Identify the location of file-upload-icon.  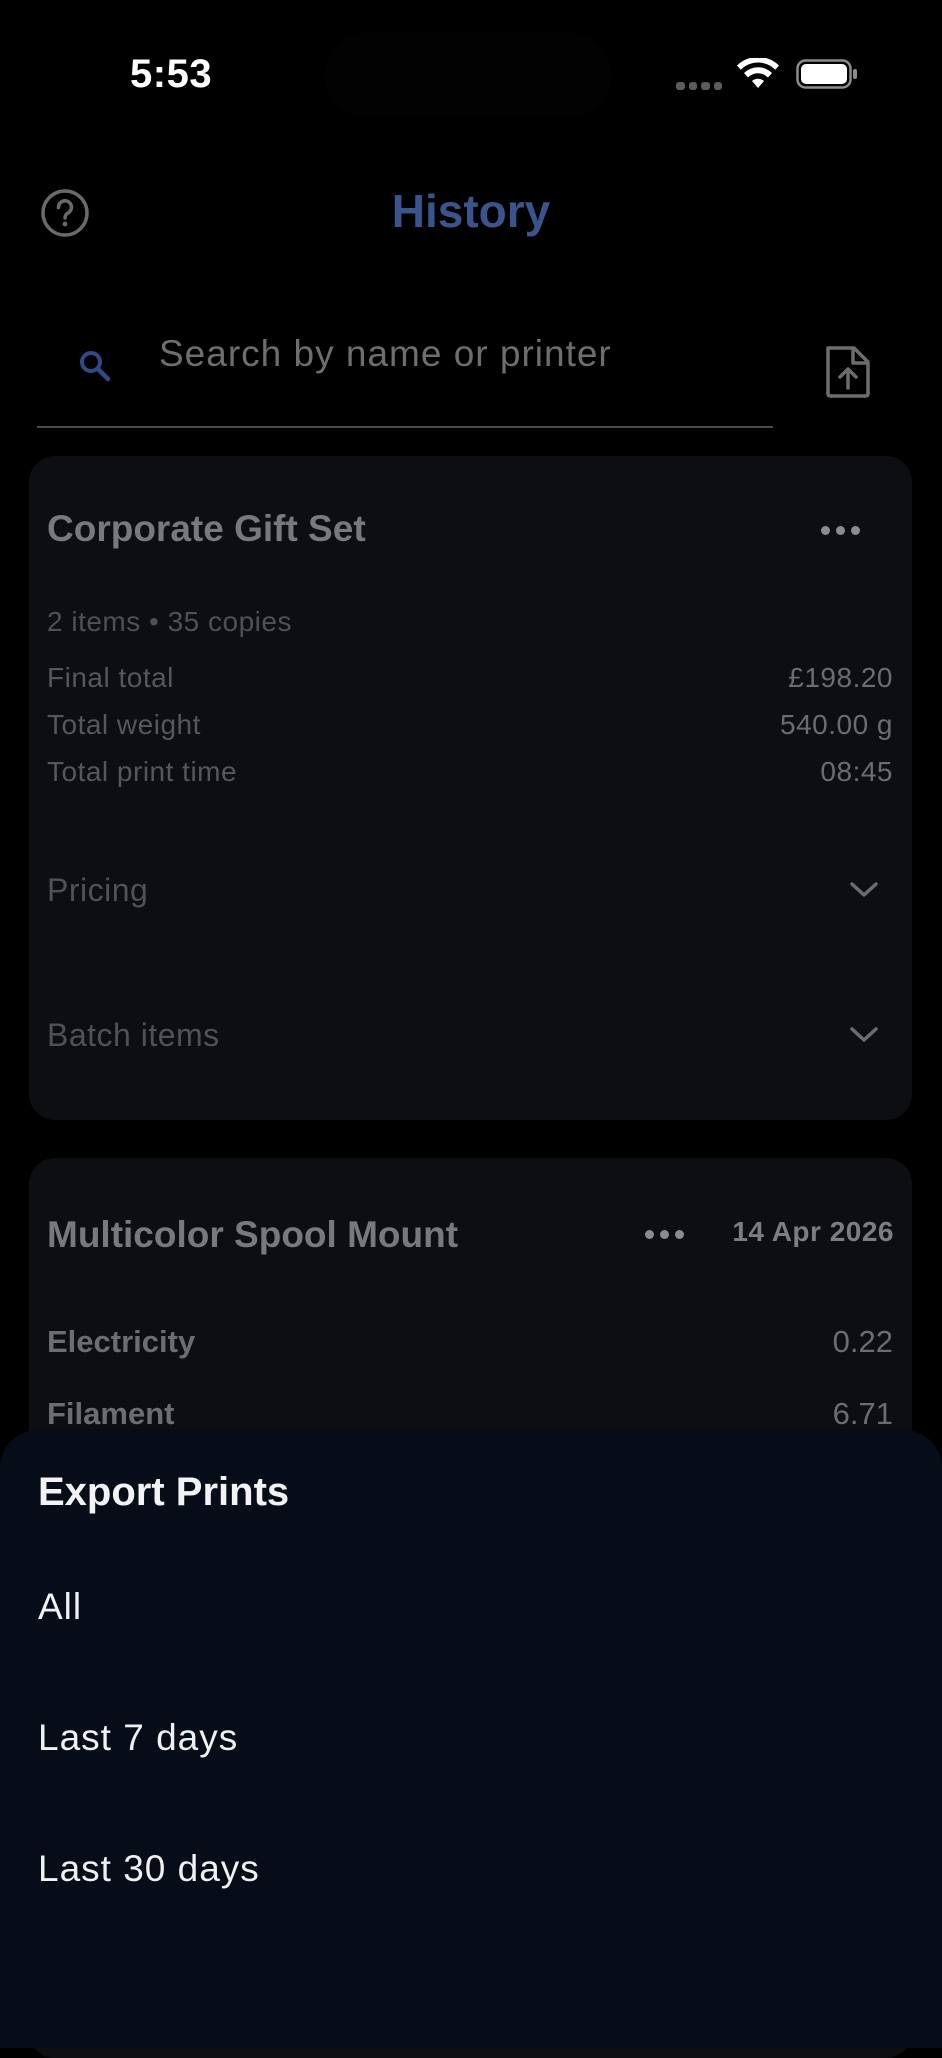
(848, 372).